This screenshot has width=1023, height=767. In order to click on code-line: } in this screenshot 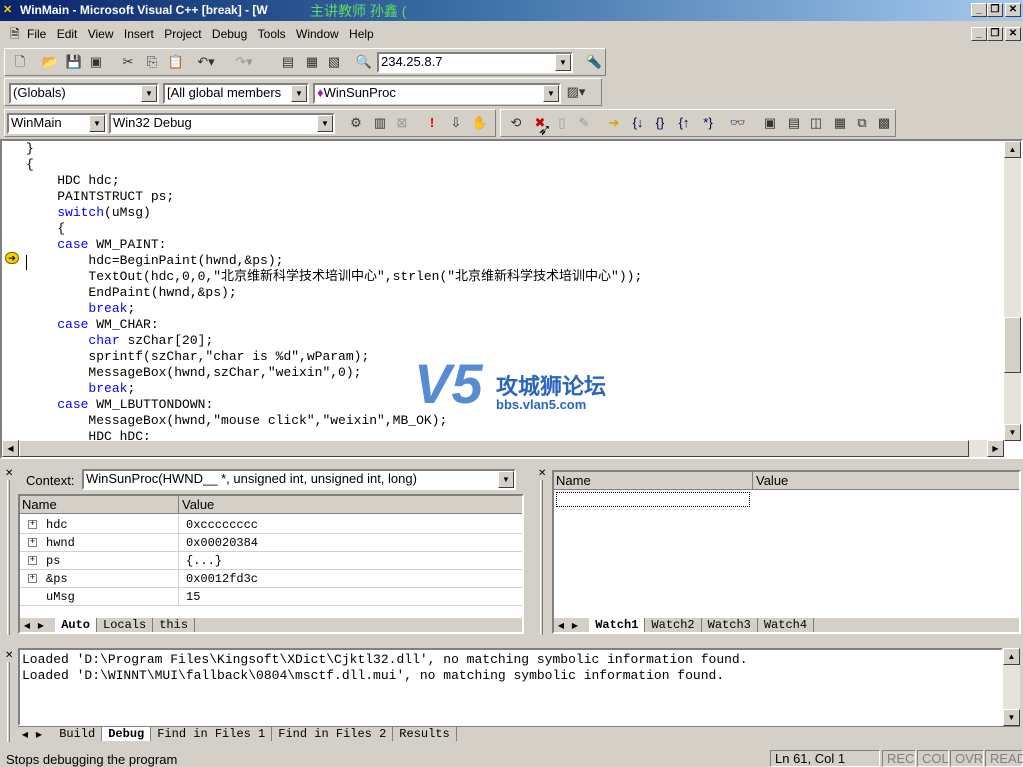, I will do `click(334, 149)`.